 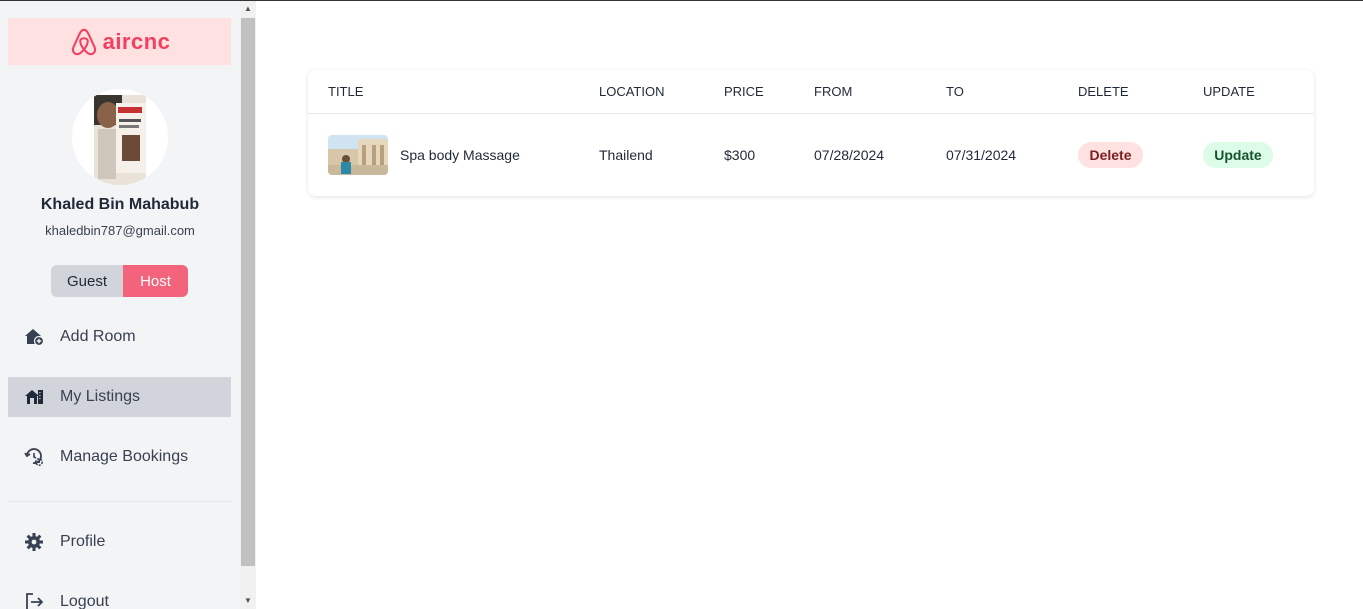 I want to click on column-header-to: TO, so click(x=955, y=91).